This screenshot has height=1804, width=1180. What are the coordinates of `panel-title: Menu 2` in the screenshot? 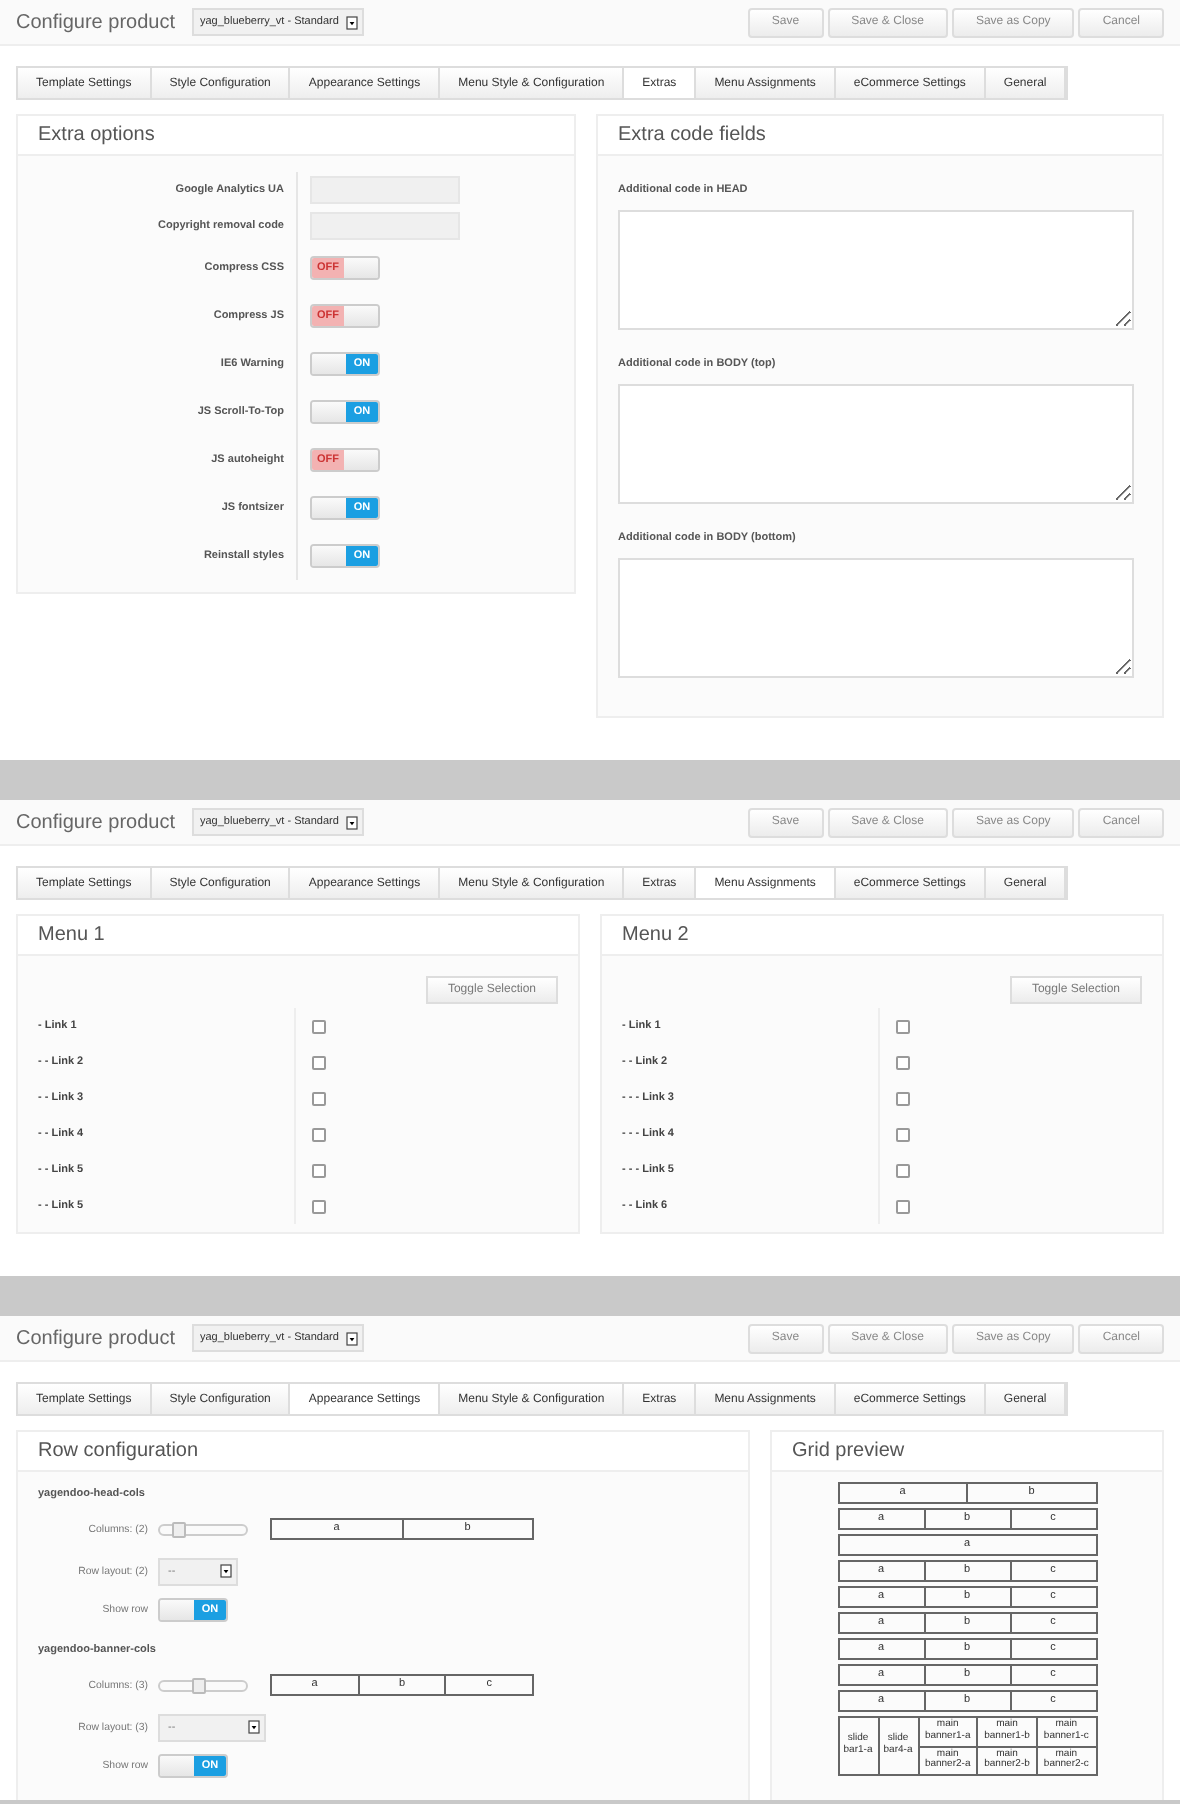 It's located at (882, 936).